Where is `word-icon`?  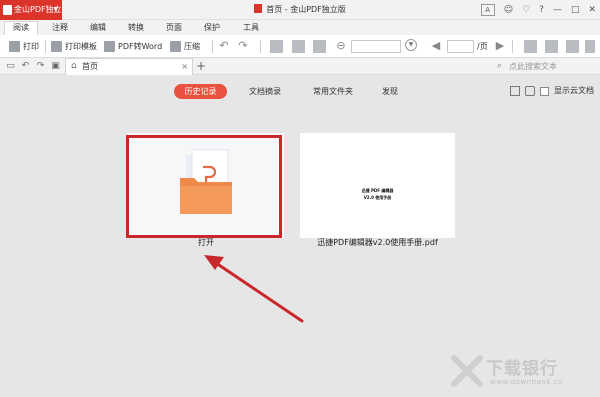 word-icon is located at coordinates (109, 46).